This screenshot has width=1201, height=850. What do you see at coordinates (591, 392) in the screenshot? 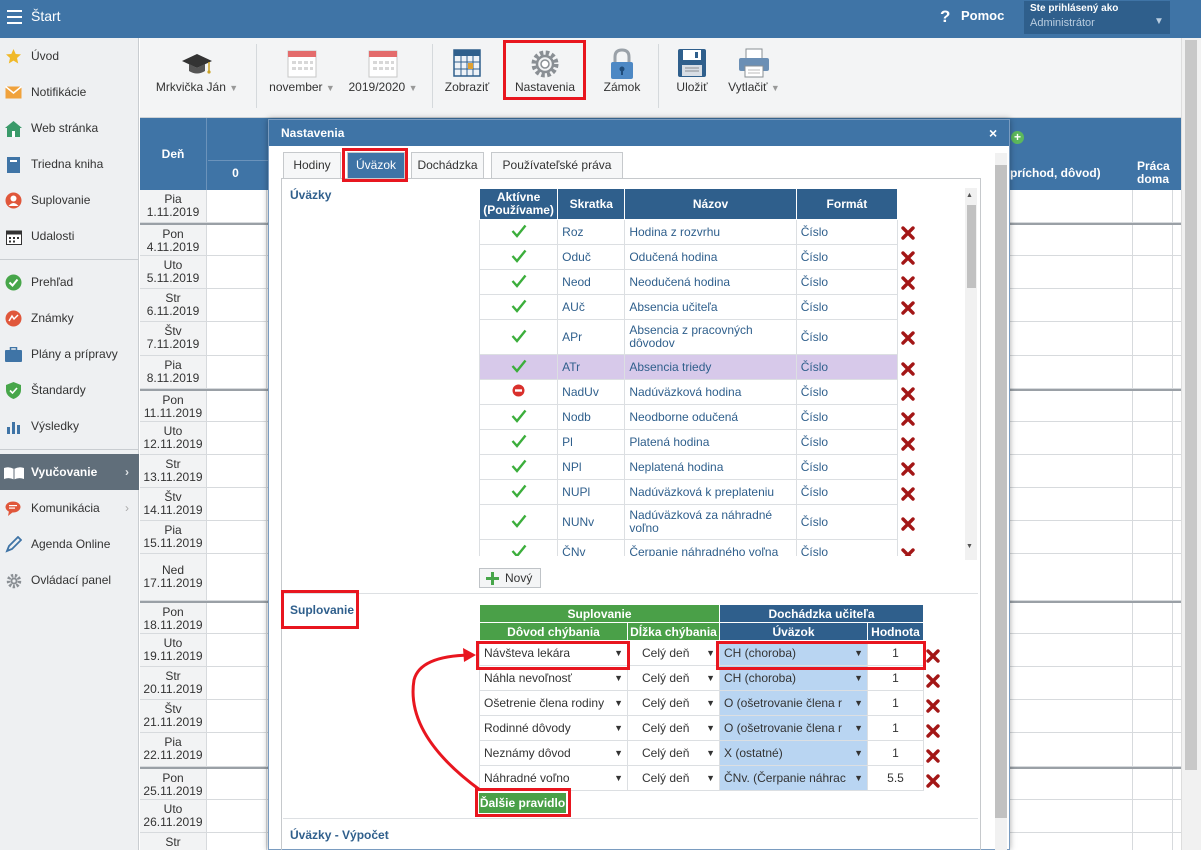
I see `code-cell: NadUv` at bounding box center [591, 392].